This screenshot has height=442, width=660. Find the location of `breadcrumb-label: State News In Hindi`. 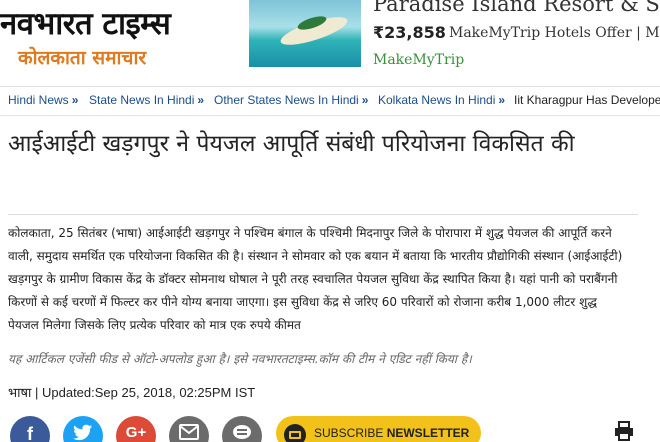

breadcrumb-label: State News In Hindi is located at coordinates (142, 100).